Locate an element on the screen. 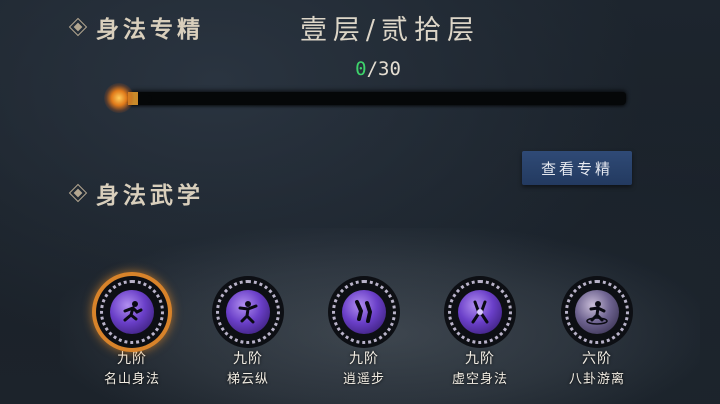  skill-item: 九阶 虚空身法 is located at coordinates (480, 331).